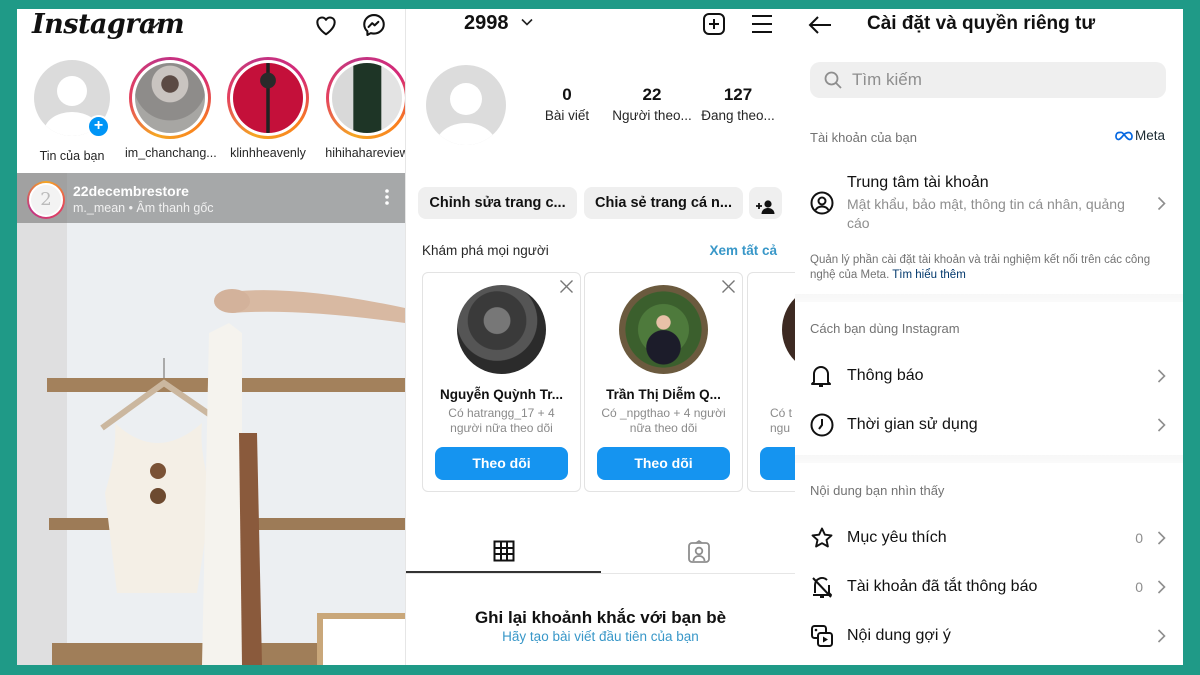 The width and height of the screenshot is (1200, 675). I want to click on grid-icon, so click(503, 551).